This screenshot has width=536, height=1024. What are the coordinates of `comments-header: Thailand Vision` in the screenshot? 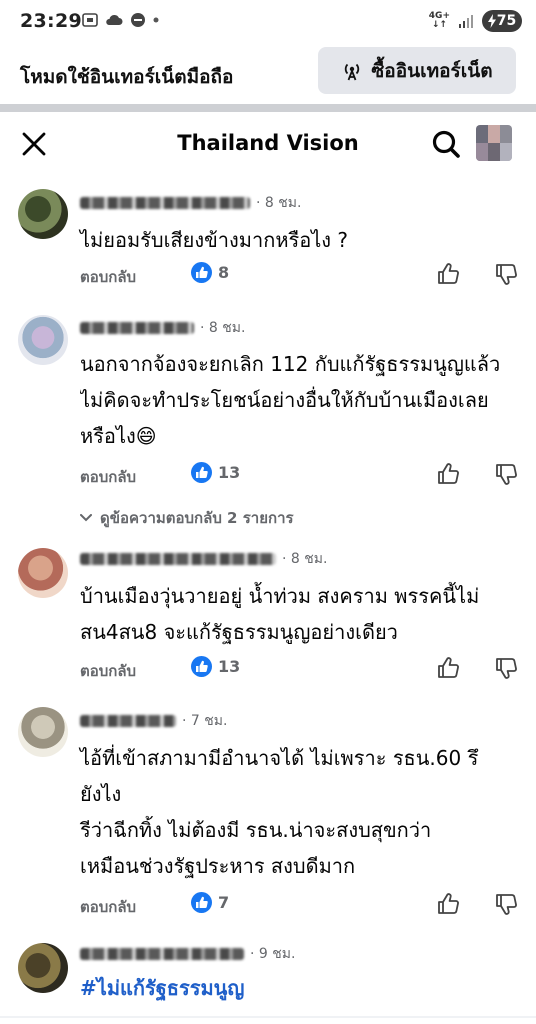 It's located at (268, 144).